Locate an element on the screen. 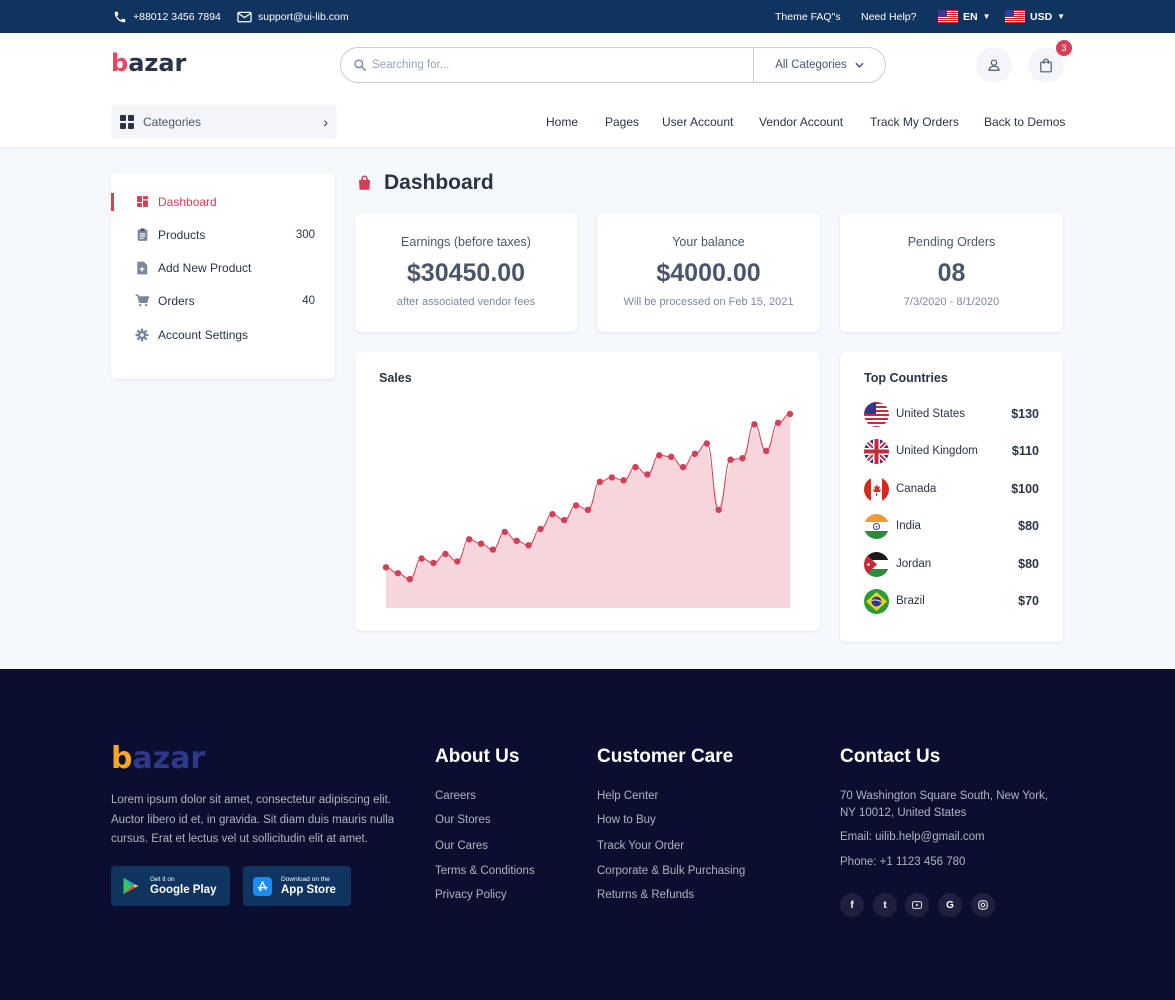 This screenshot has width=1175, height=1000. page-title: Dashboard is located at coordinates (425, 183).